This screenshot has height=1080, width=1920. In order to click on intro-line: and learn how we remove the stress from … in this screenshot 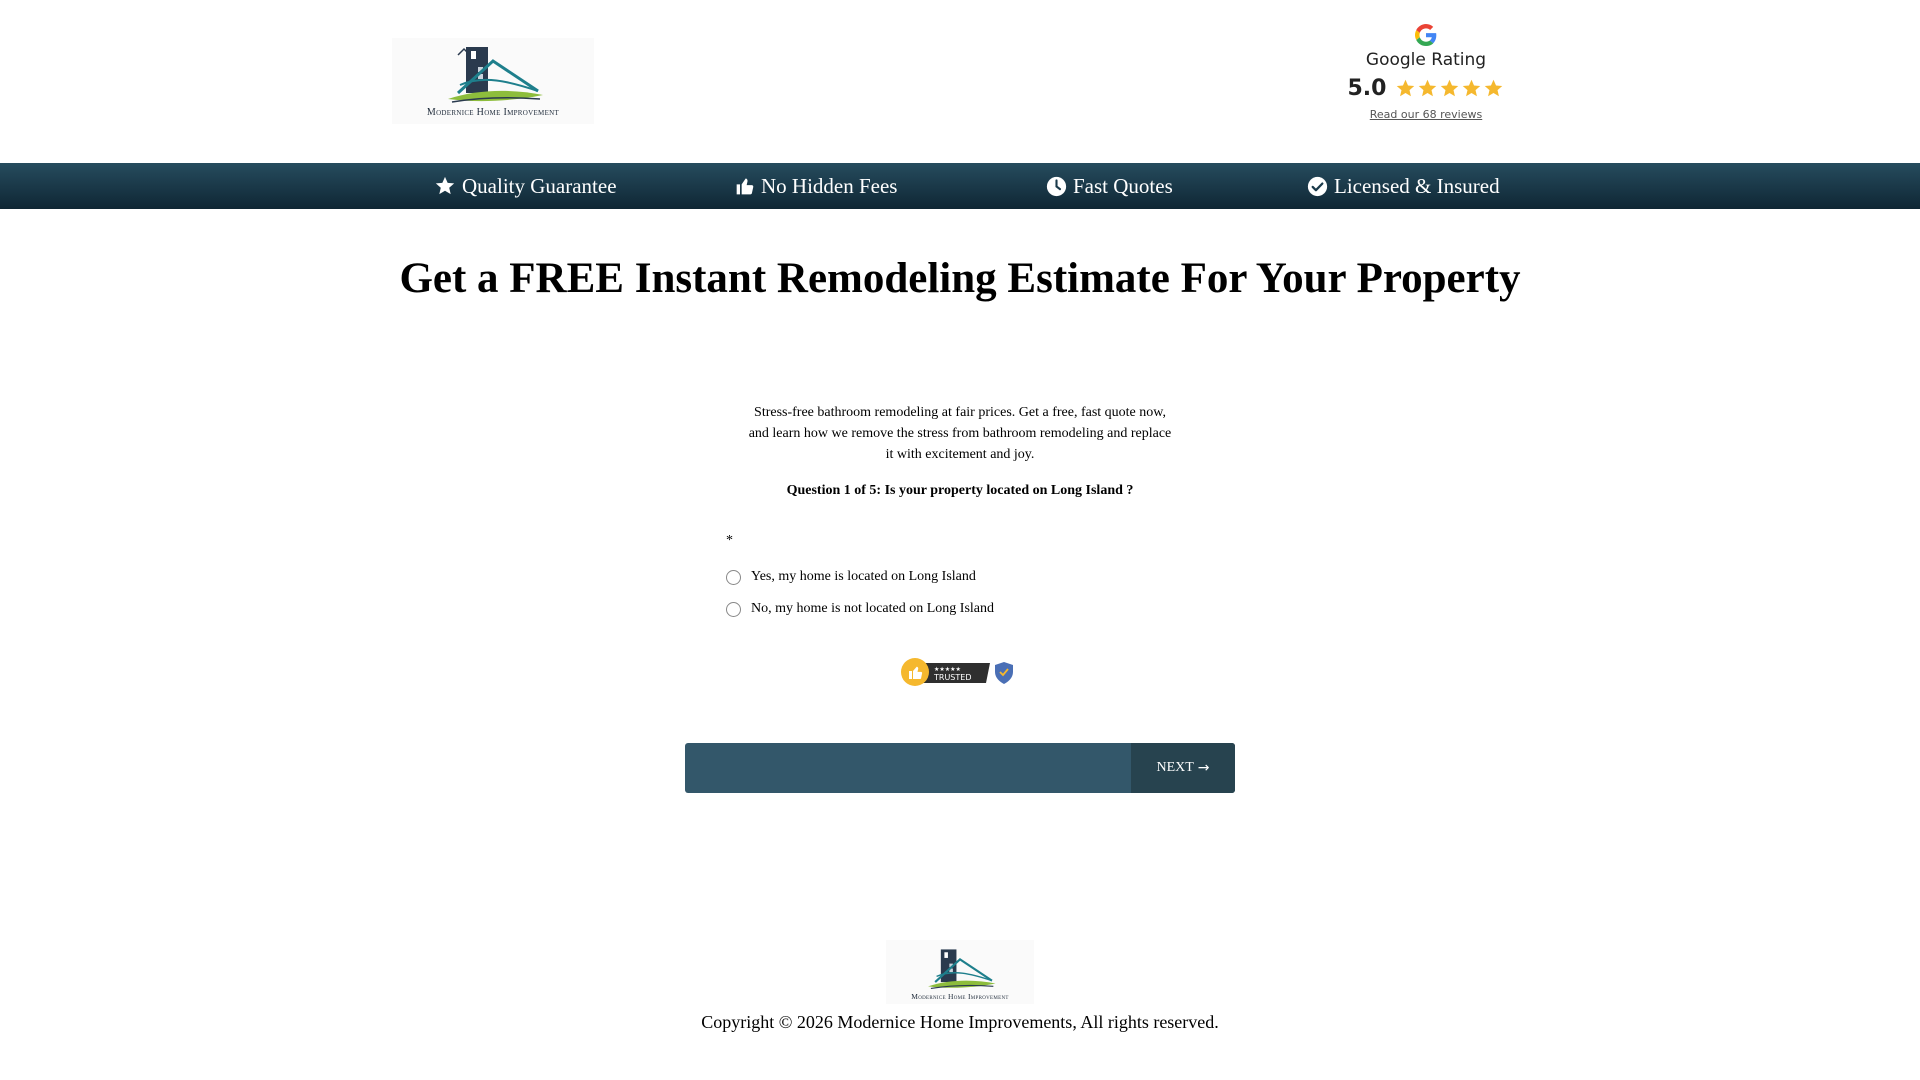, I will do `click(960, 433)`.